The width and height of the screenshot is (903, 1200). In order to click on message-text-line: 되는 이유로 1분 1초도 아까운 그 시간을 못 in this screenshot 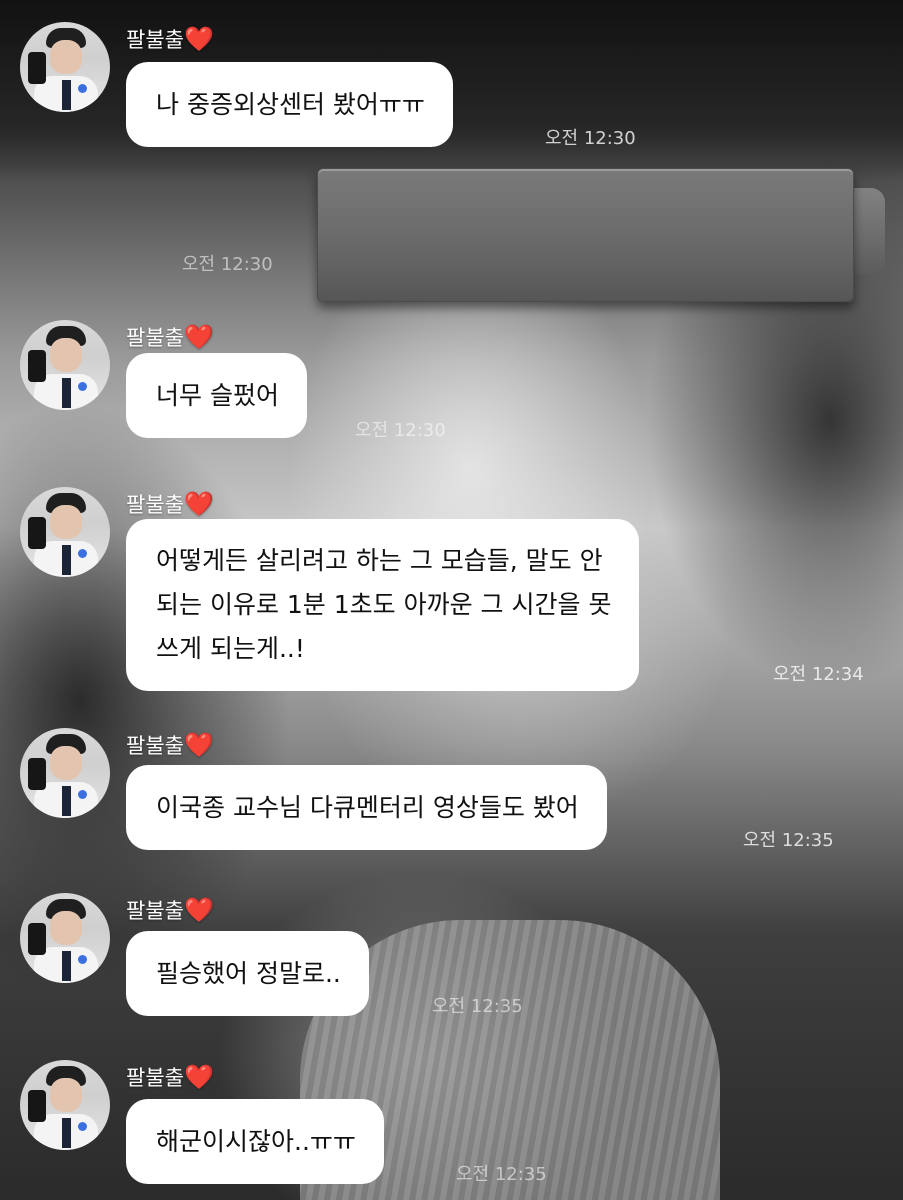, I will do `click(384, 604)`.